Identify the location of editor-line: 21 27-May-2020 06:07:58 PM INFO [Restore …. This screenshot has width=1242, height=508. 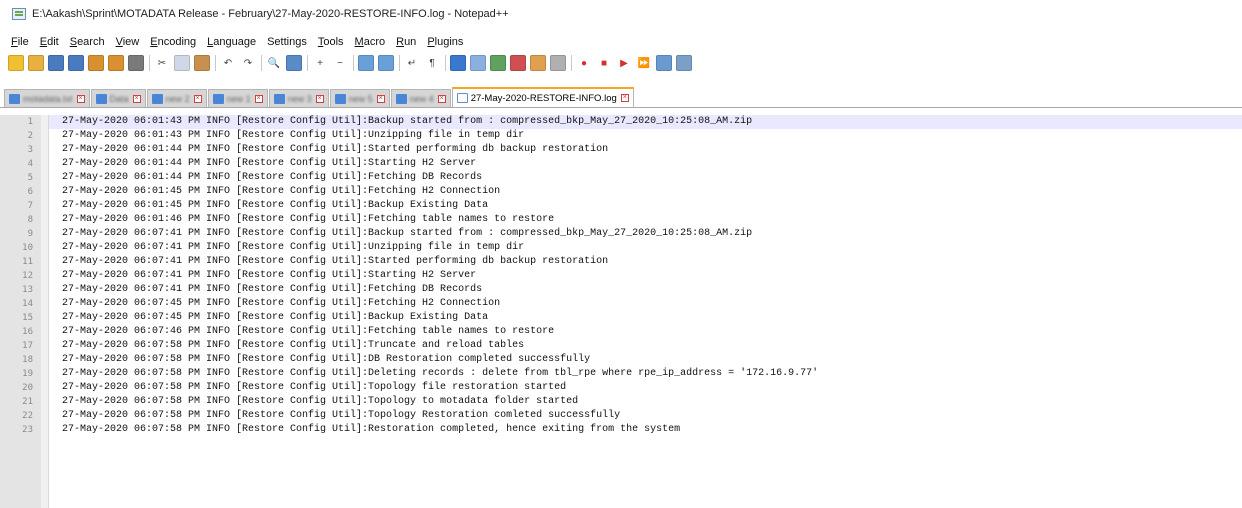
(621, 402).